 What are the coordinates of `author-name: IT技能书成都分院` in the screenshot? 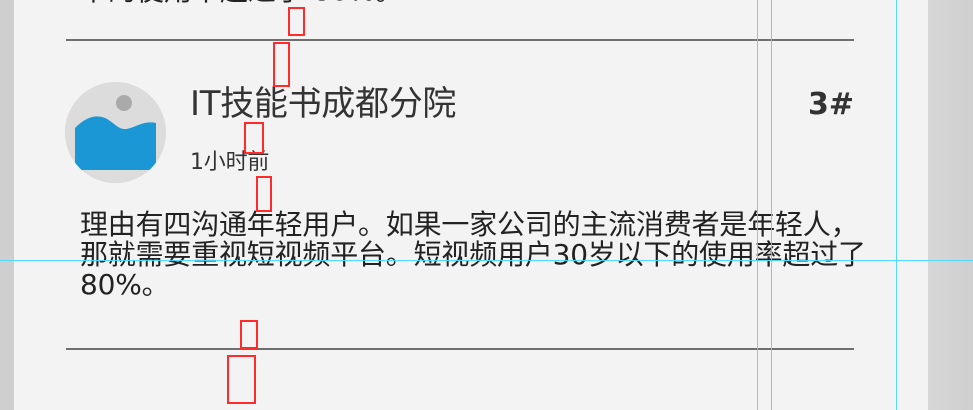 It's located at (323, 104).